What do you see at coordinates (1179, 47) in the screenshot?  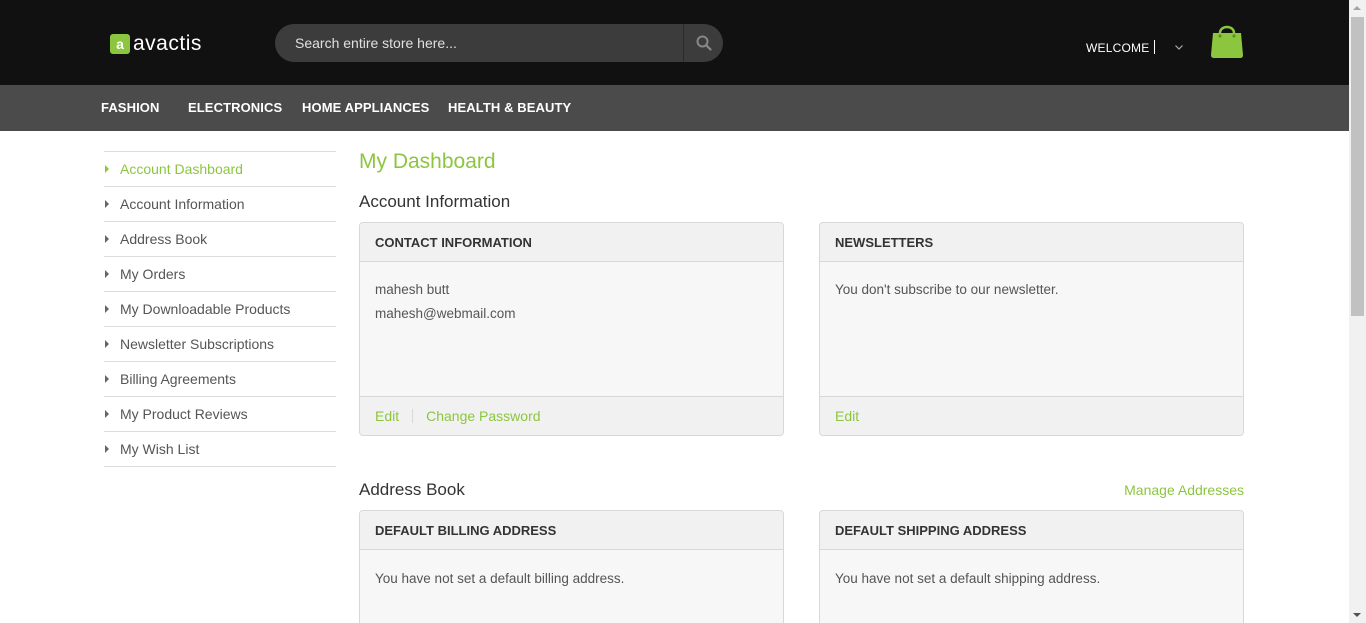 I see `chevron-down-icon` at bounding box center [1179, 47].